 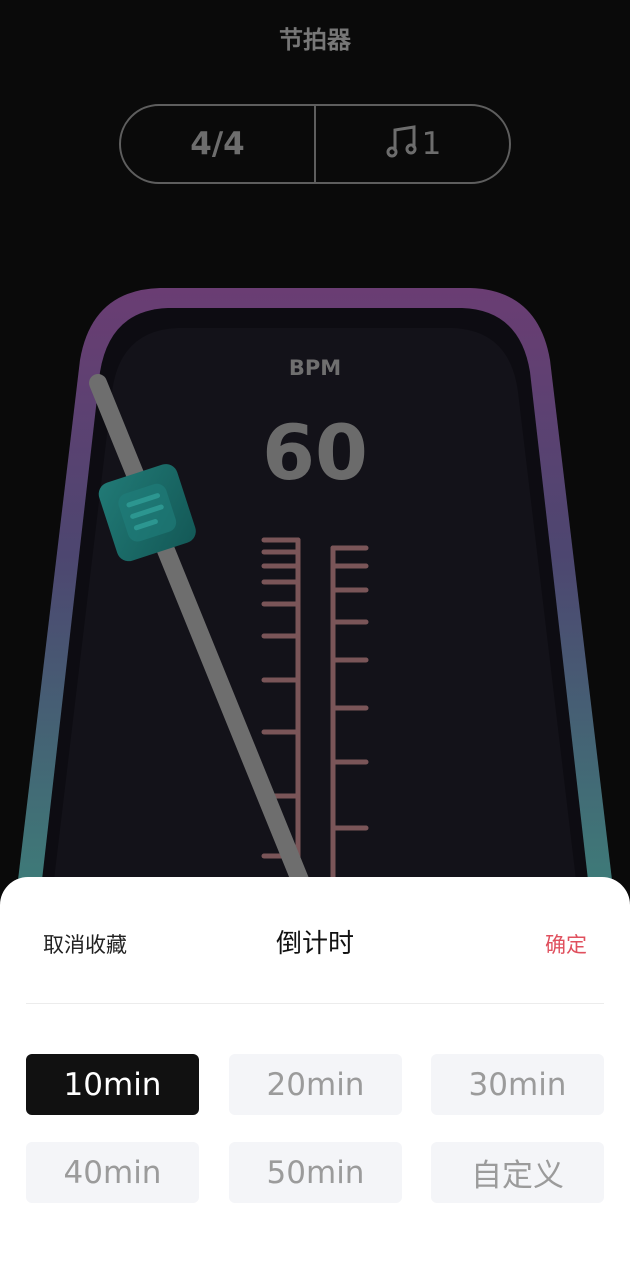 I want to click on time-signature-label: 4/4, so click(x=217, y=144).